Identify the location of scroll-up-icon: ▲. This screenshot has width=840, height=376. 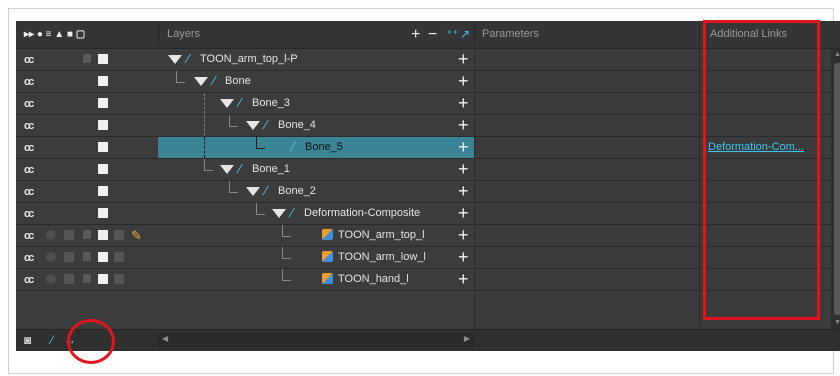
(837, 54).